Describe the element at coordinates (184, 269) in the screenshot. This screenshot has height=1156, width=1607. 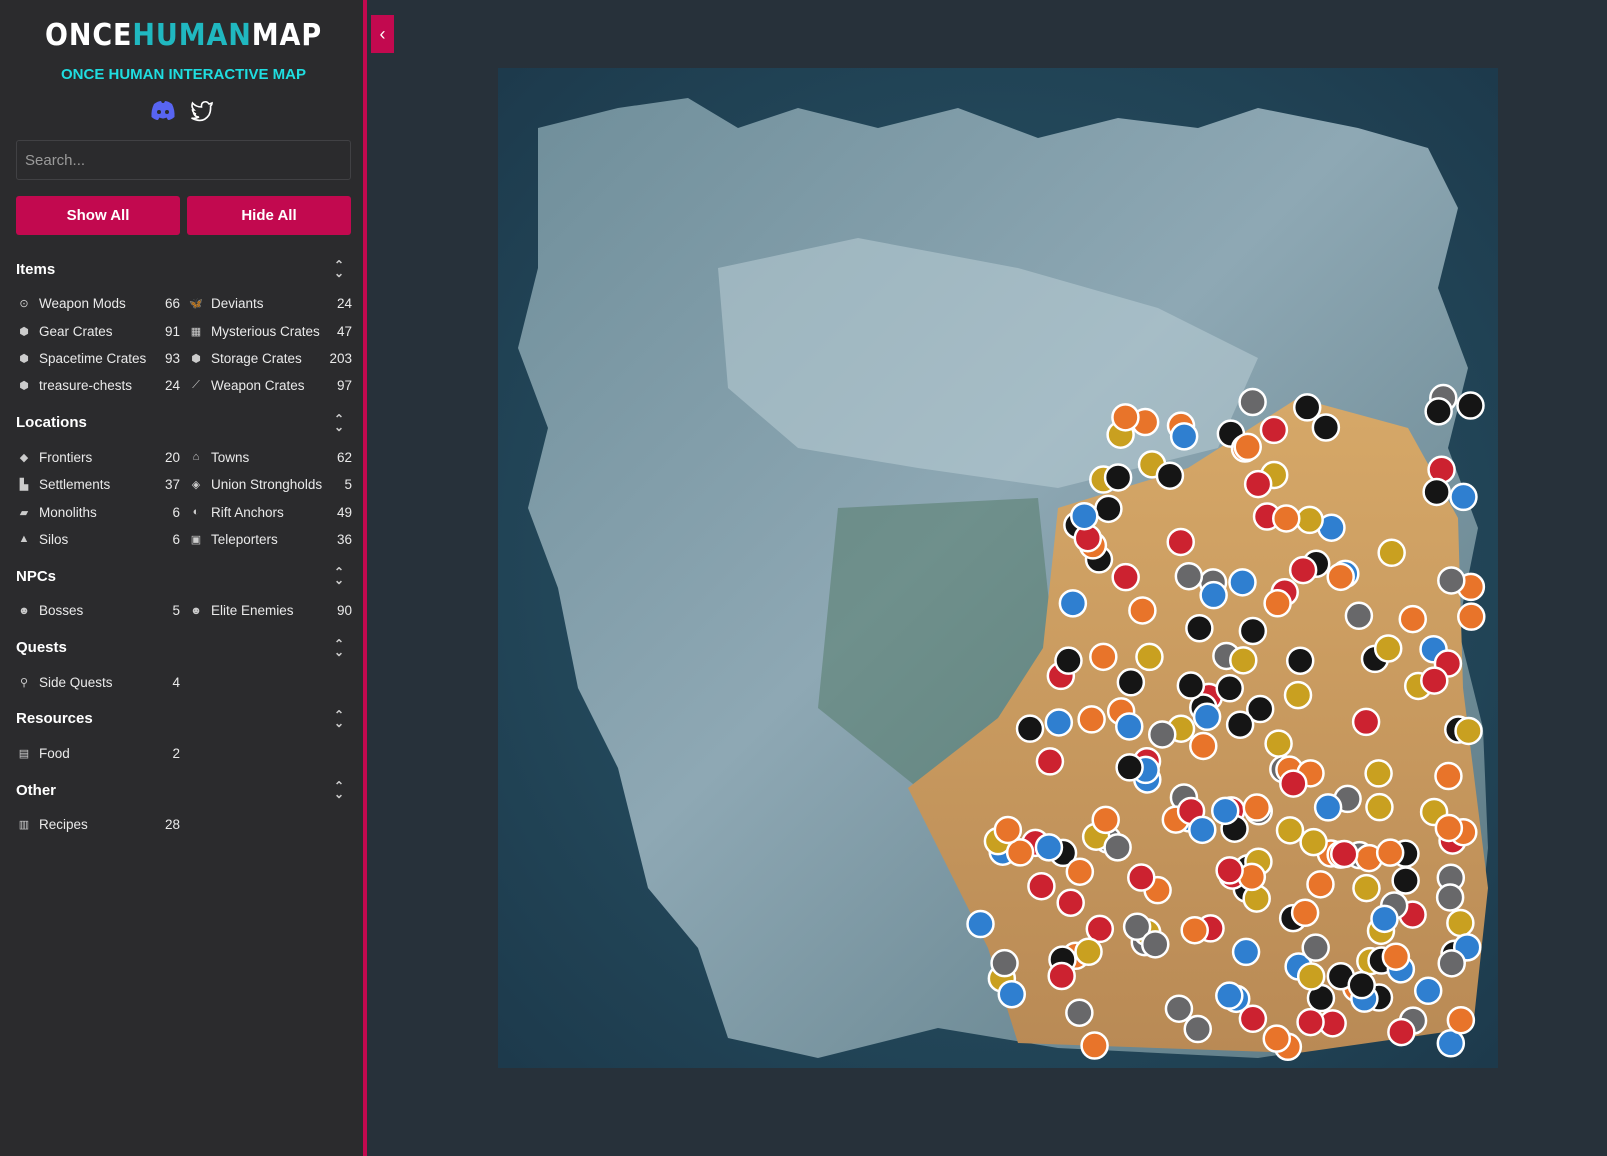
I see `section-header-items: Items ⌃ ⌄` at that location.